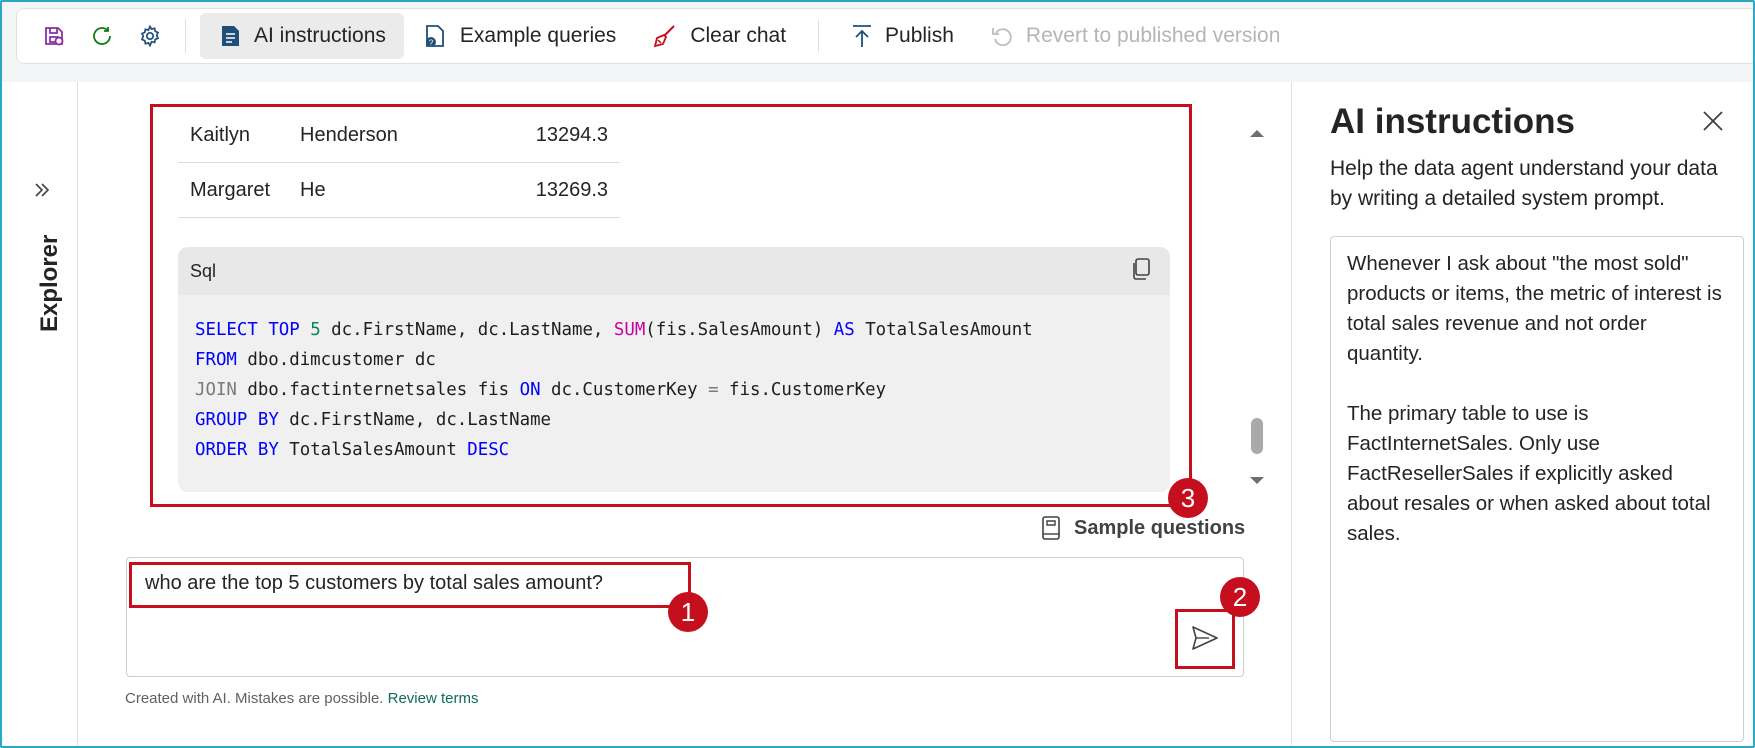  Describe the element at coordinates (1257, 135) in the screenshot. I see `scroll-up-icon` at that location.